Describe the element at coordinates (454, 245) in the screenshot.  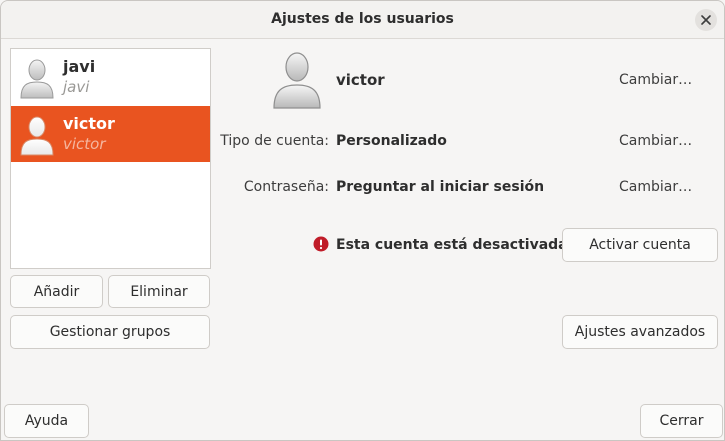
I see `account-disabled-message: Esta cuenta está desactivada.` at that location.